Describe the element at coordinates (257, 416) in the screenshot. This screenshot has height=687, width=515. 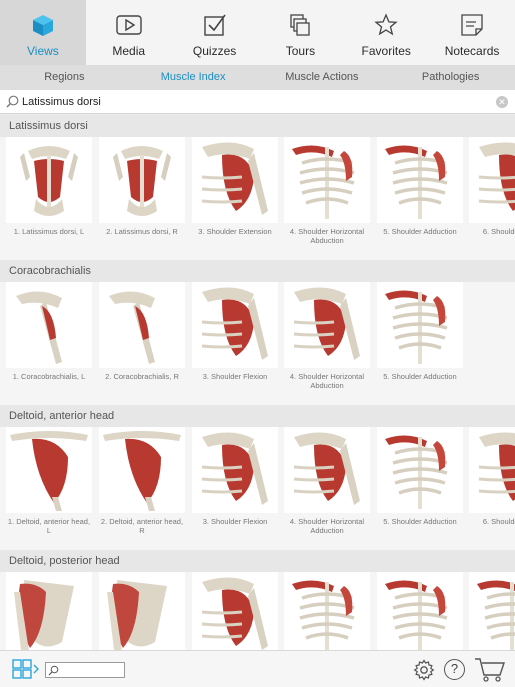
I see `section-title: Deltoid, anterior head` at that location.